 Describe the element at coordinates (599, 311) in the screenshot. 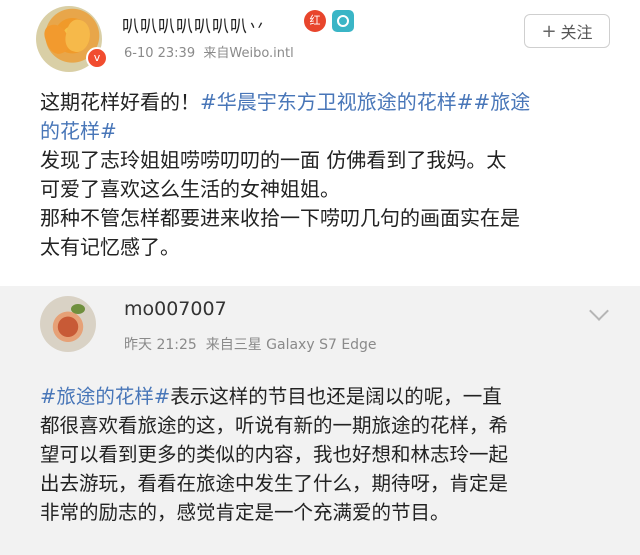

I see `chevron-down-icon` at that location.